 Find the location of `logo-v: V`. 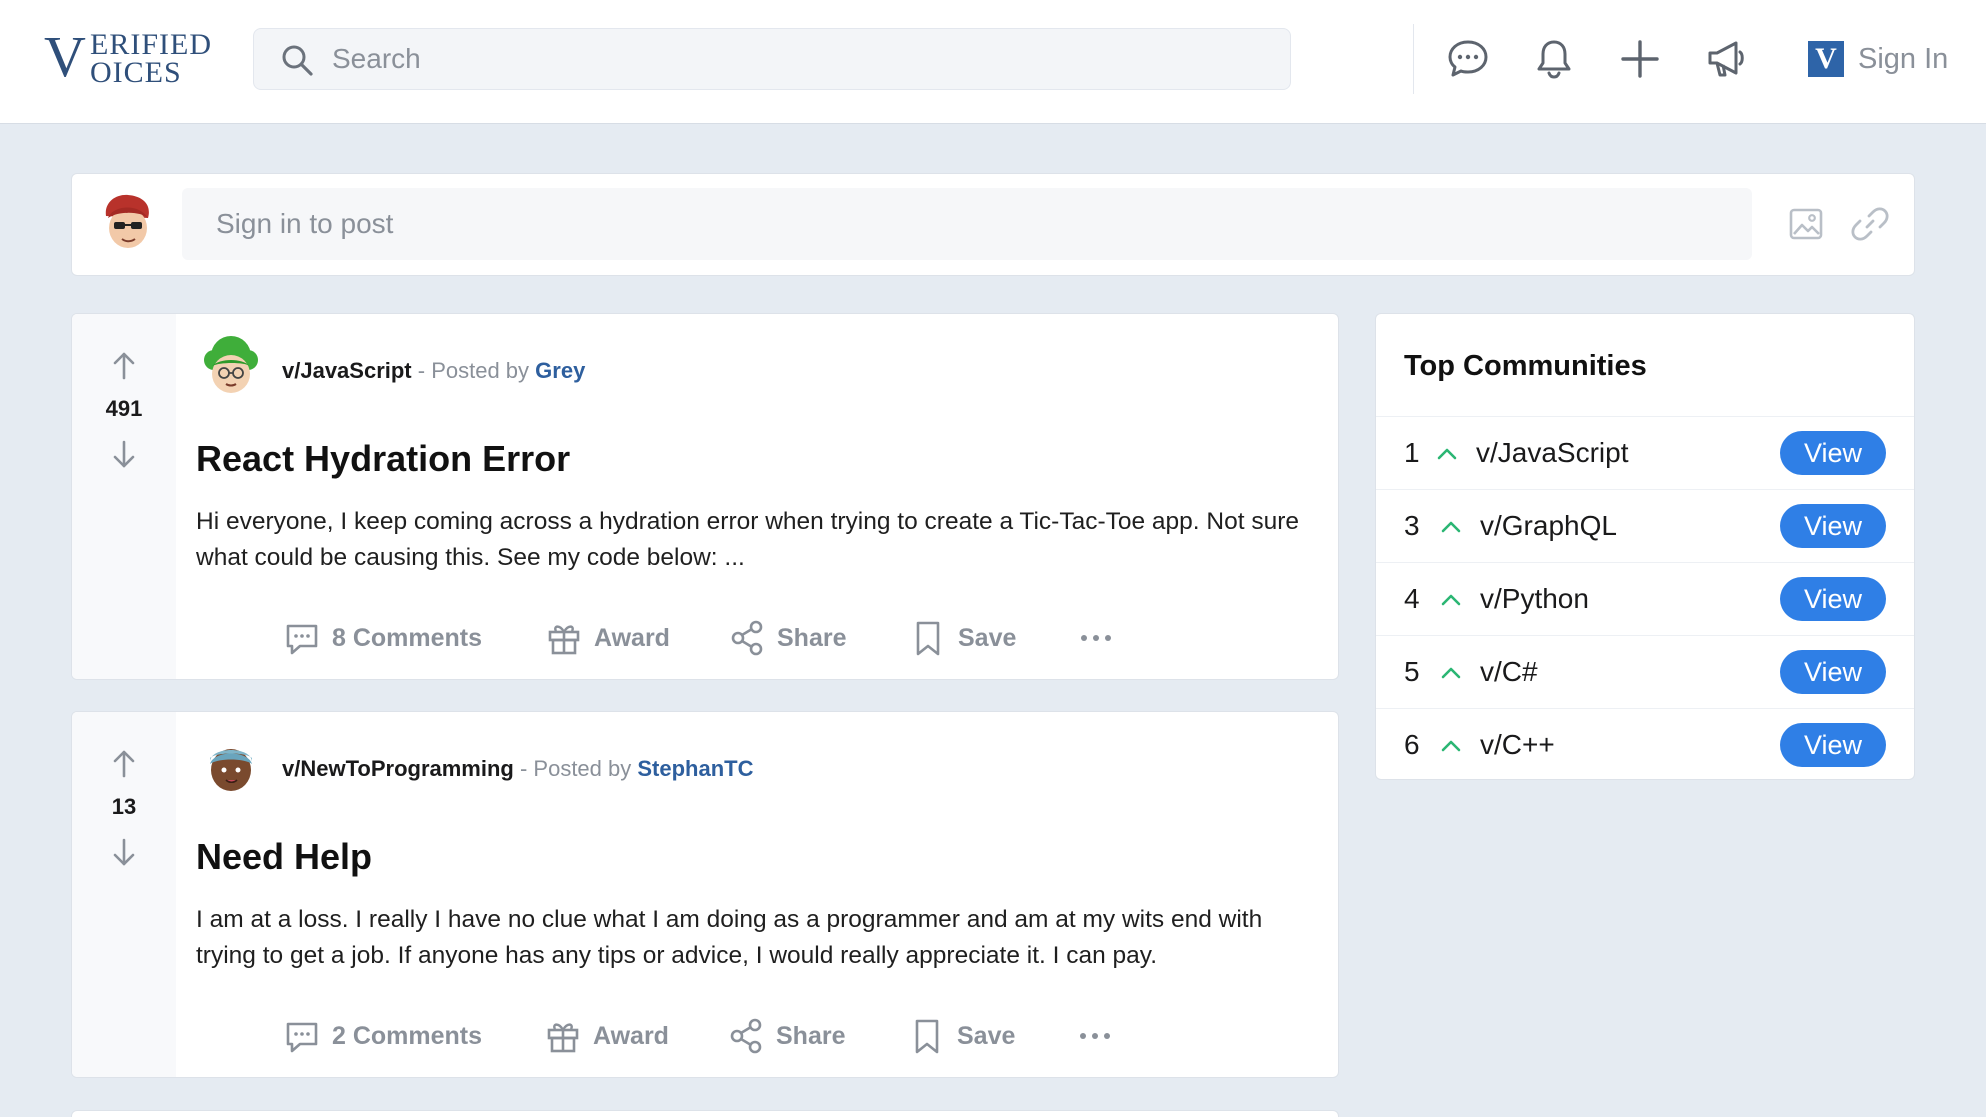

logo-v: V is located at coordinates (65, 56).